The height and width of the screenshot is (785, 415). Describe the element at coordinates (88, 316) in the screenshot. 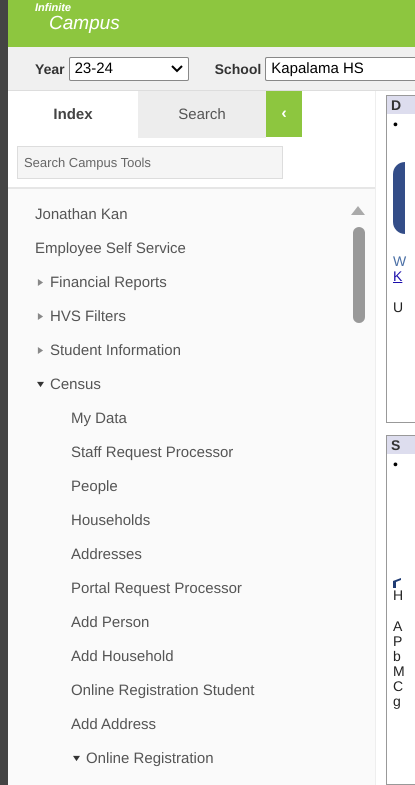

I see `tree-folder: HVS Filters` at that location.